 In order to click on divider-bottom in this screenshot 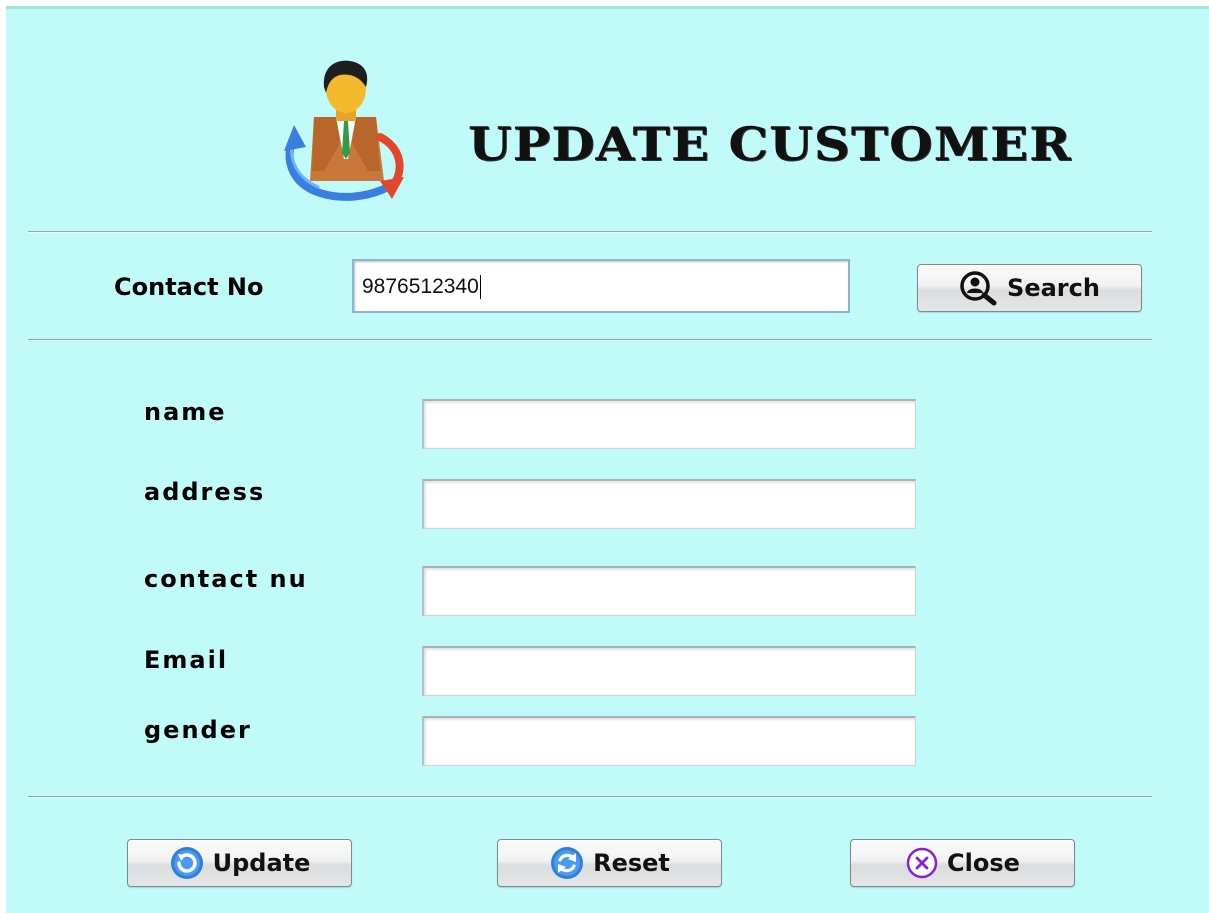, I will do `click(590, 797)`.